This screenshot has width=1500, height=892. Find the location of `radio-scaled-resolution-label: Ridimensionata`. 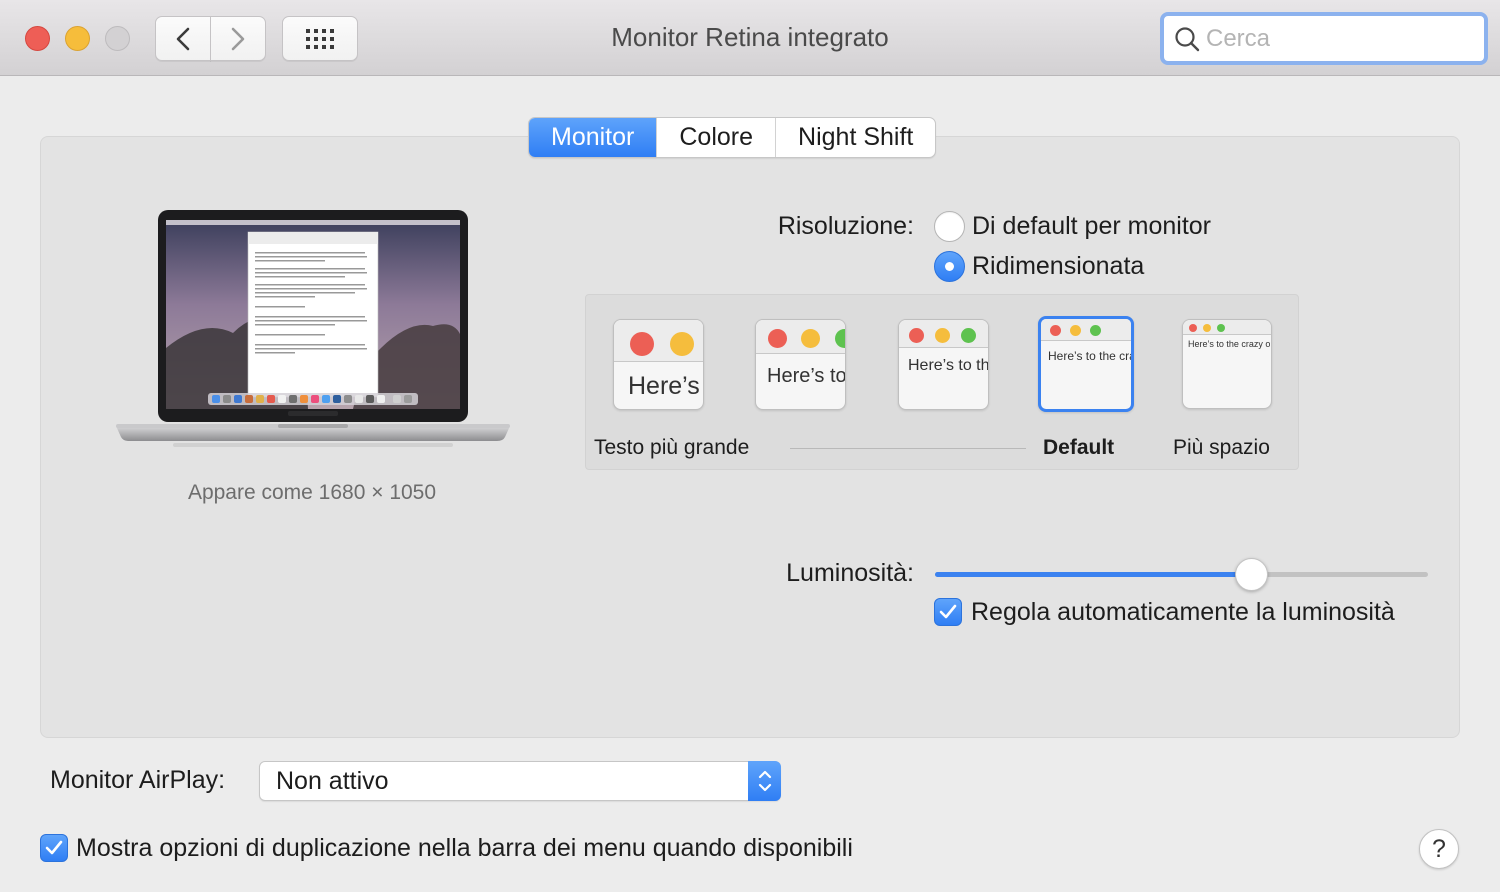

radio-scaled-resolution-label: Ridimensionata is located at coordinates (1058, 266).